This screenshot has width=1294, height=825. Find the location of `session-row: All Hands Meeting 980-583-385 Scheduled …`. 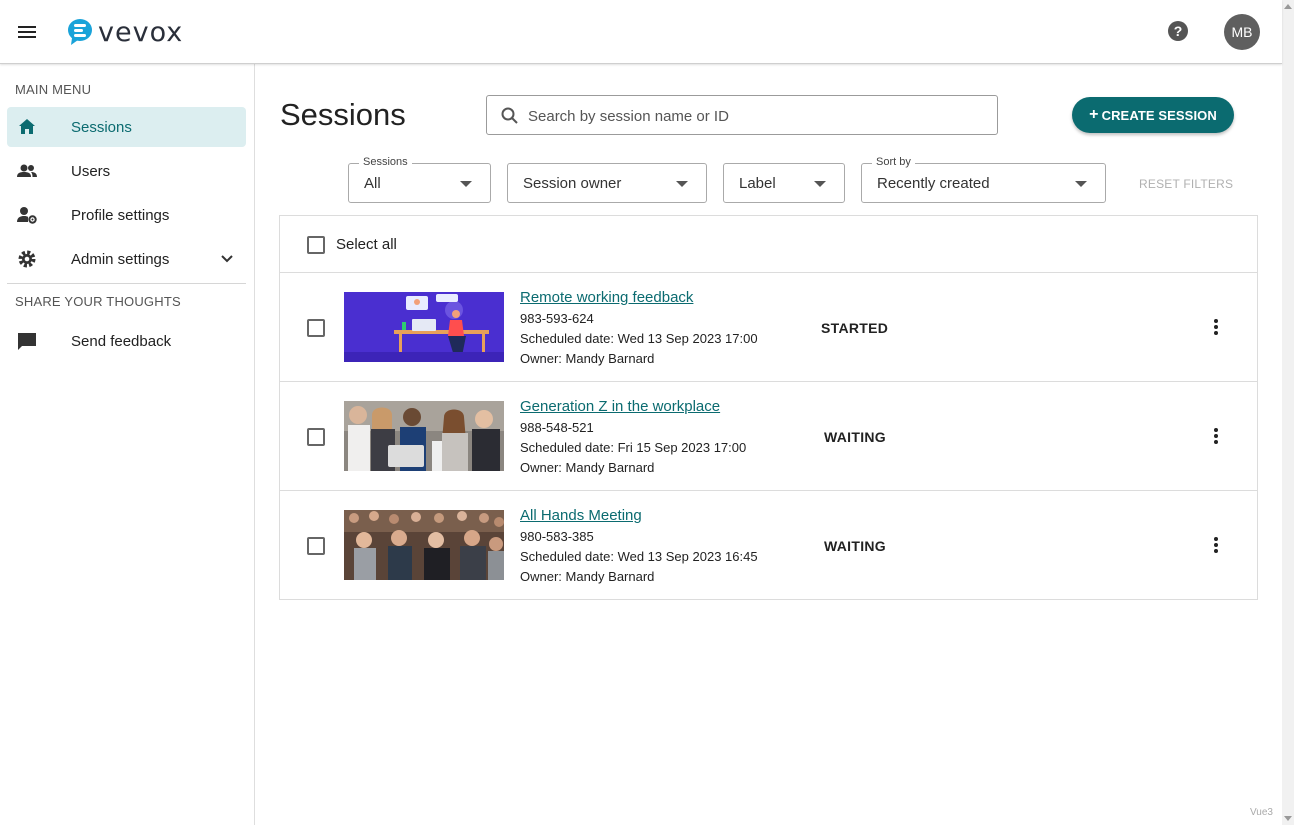

session-row: All Hands Meeting 980-583-385 Scheduled … is located at coordinates (768, 545).